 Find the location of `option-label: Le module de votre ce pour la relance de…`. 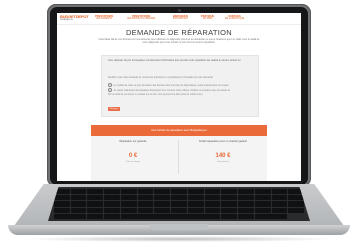

option-label: Le module de votre ce pour la relance de… is located at coordinates (171, 85).